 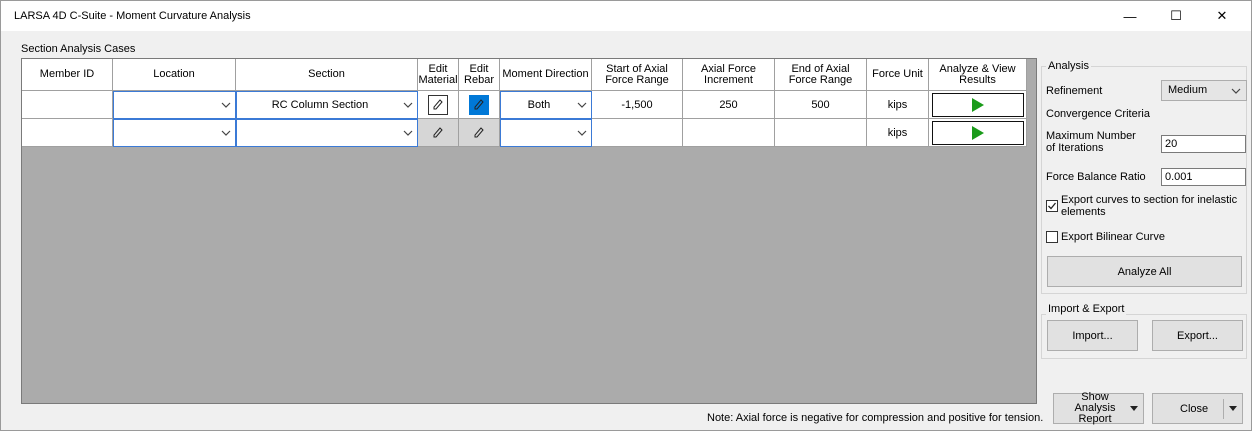 I want to click on section-value: RC Column Section, so click(x=320, y=105).